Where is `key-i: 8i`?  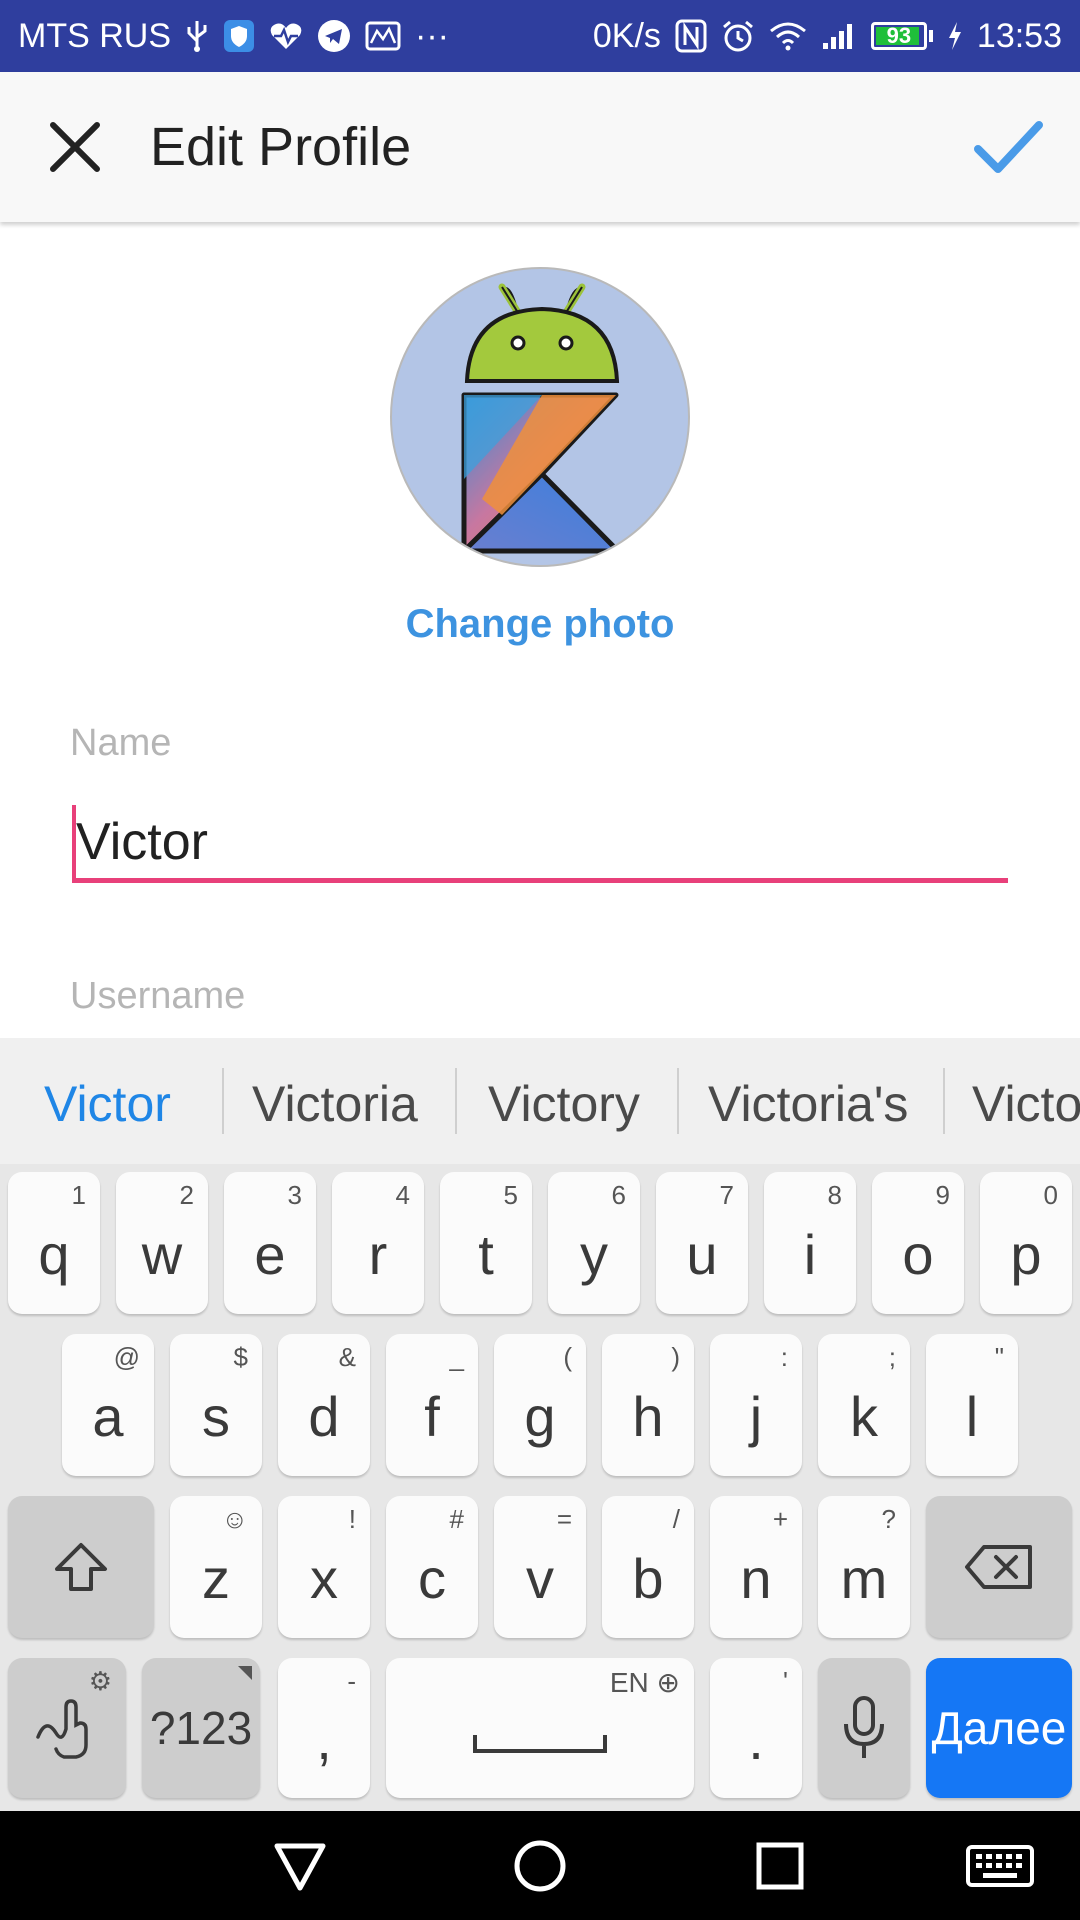
key-i: 8i is located at coordinates (810, 1243).